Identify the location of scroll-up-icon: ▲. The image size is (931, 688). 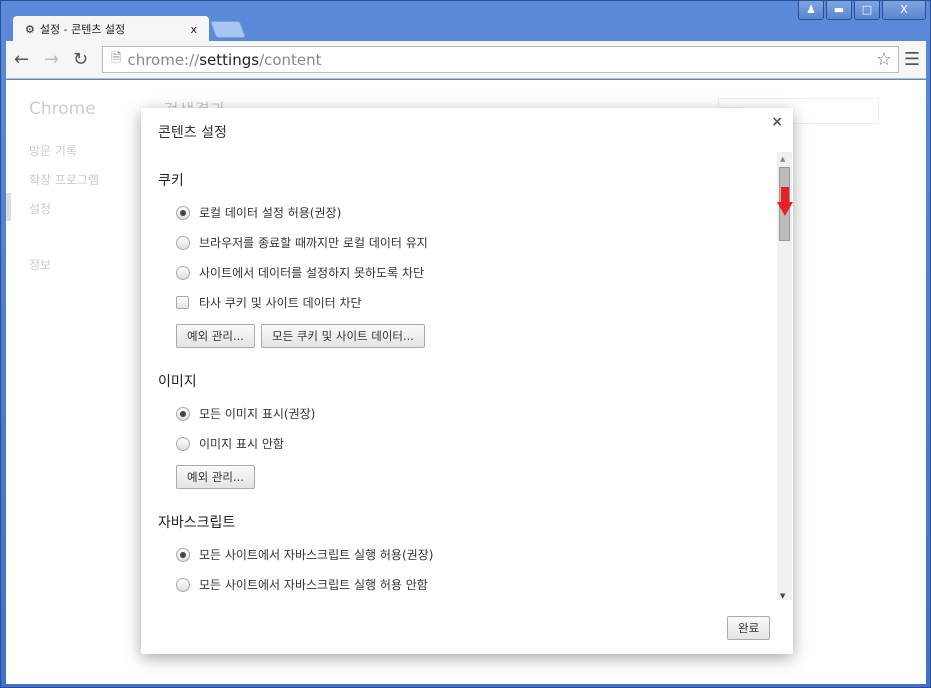
(782, 159).